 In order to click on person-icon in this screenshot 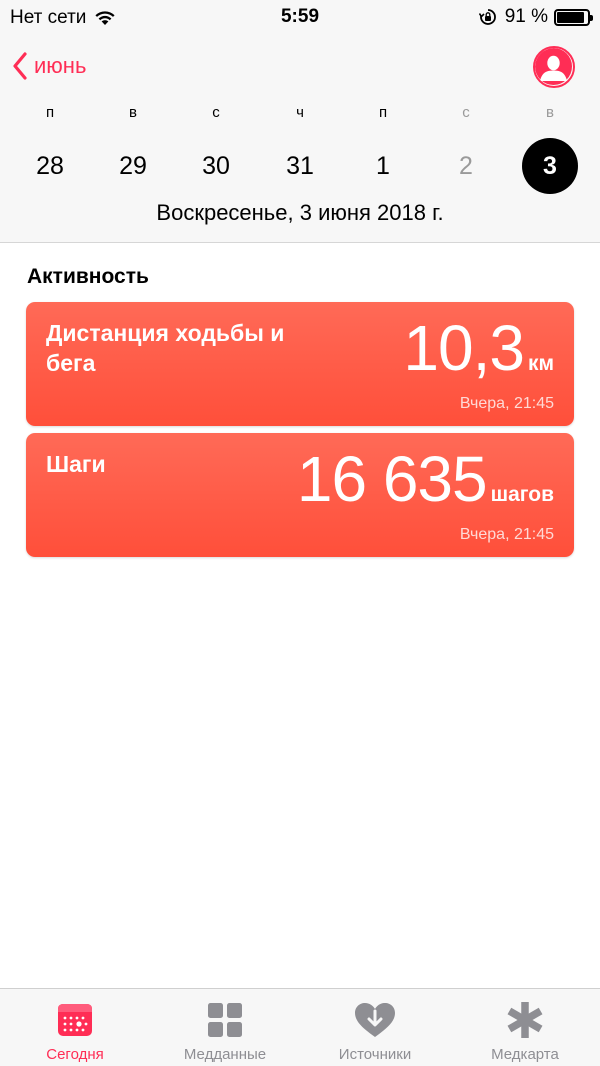, I will do `click(553, 66)`.